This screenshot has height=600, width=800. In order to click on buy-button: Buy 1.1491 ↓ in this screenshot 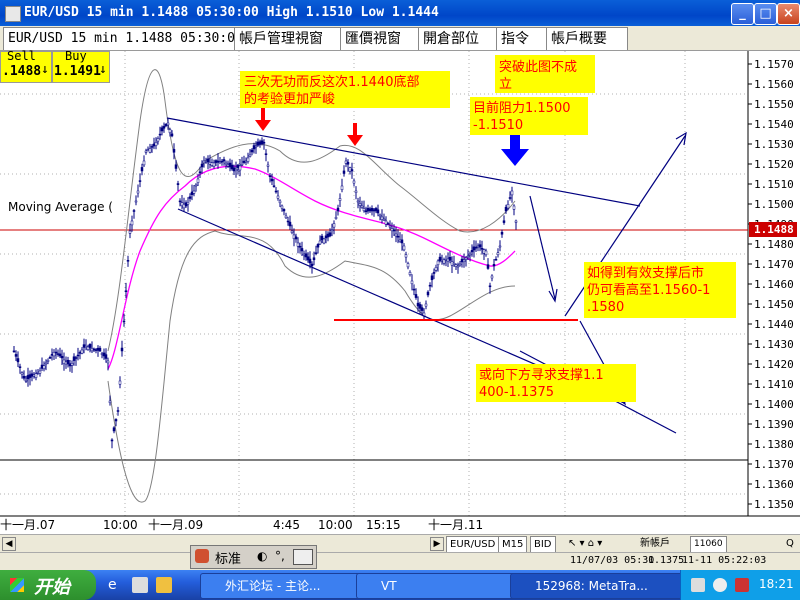, I will do `click(81, 66)`.